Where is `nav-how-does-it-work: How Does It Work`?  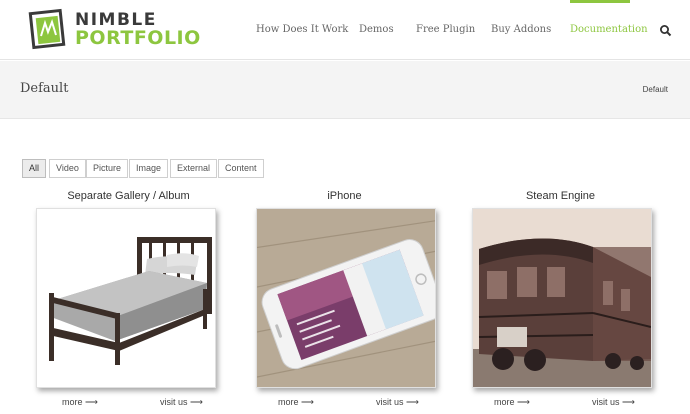
nav-how-does-it-work: How Does It Work is located at coordinates (302, 29).